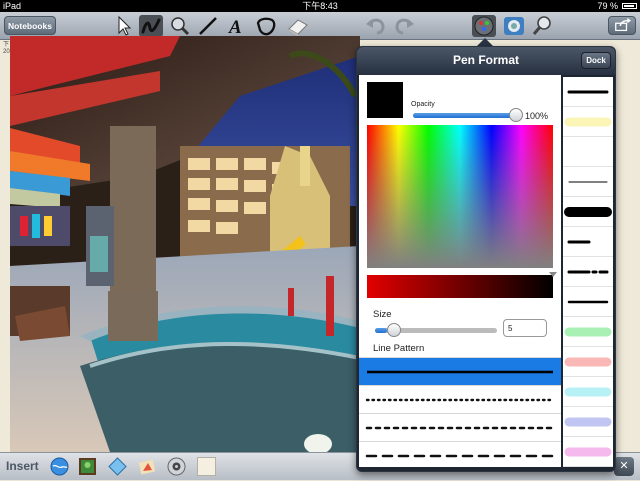 This screenshot has width=640, height=481. What do you see at coordinates (588, 92) in the screenshot?
I see `line-preset-thick-black` at bounding box center [588, 92].